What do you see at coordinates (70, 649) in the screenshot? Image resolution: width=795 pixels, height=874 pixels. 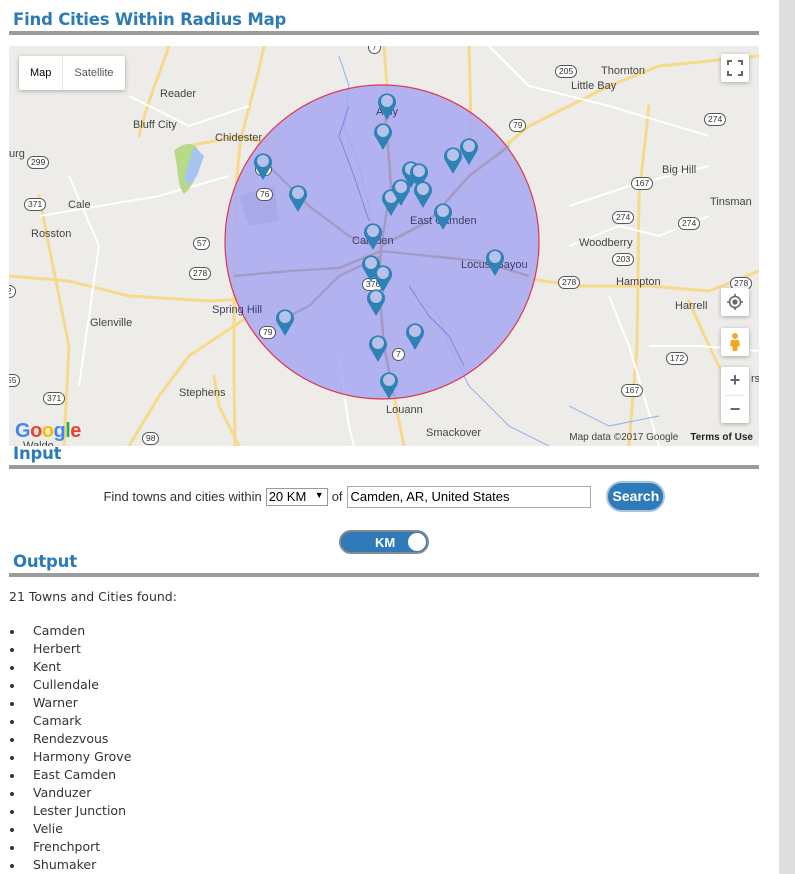 I see `result-city-item: Herbert` at bounding box center [70, 649].